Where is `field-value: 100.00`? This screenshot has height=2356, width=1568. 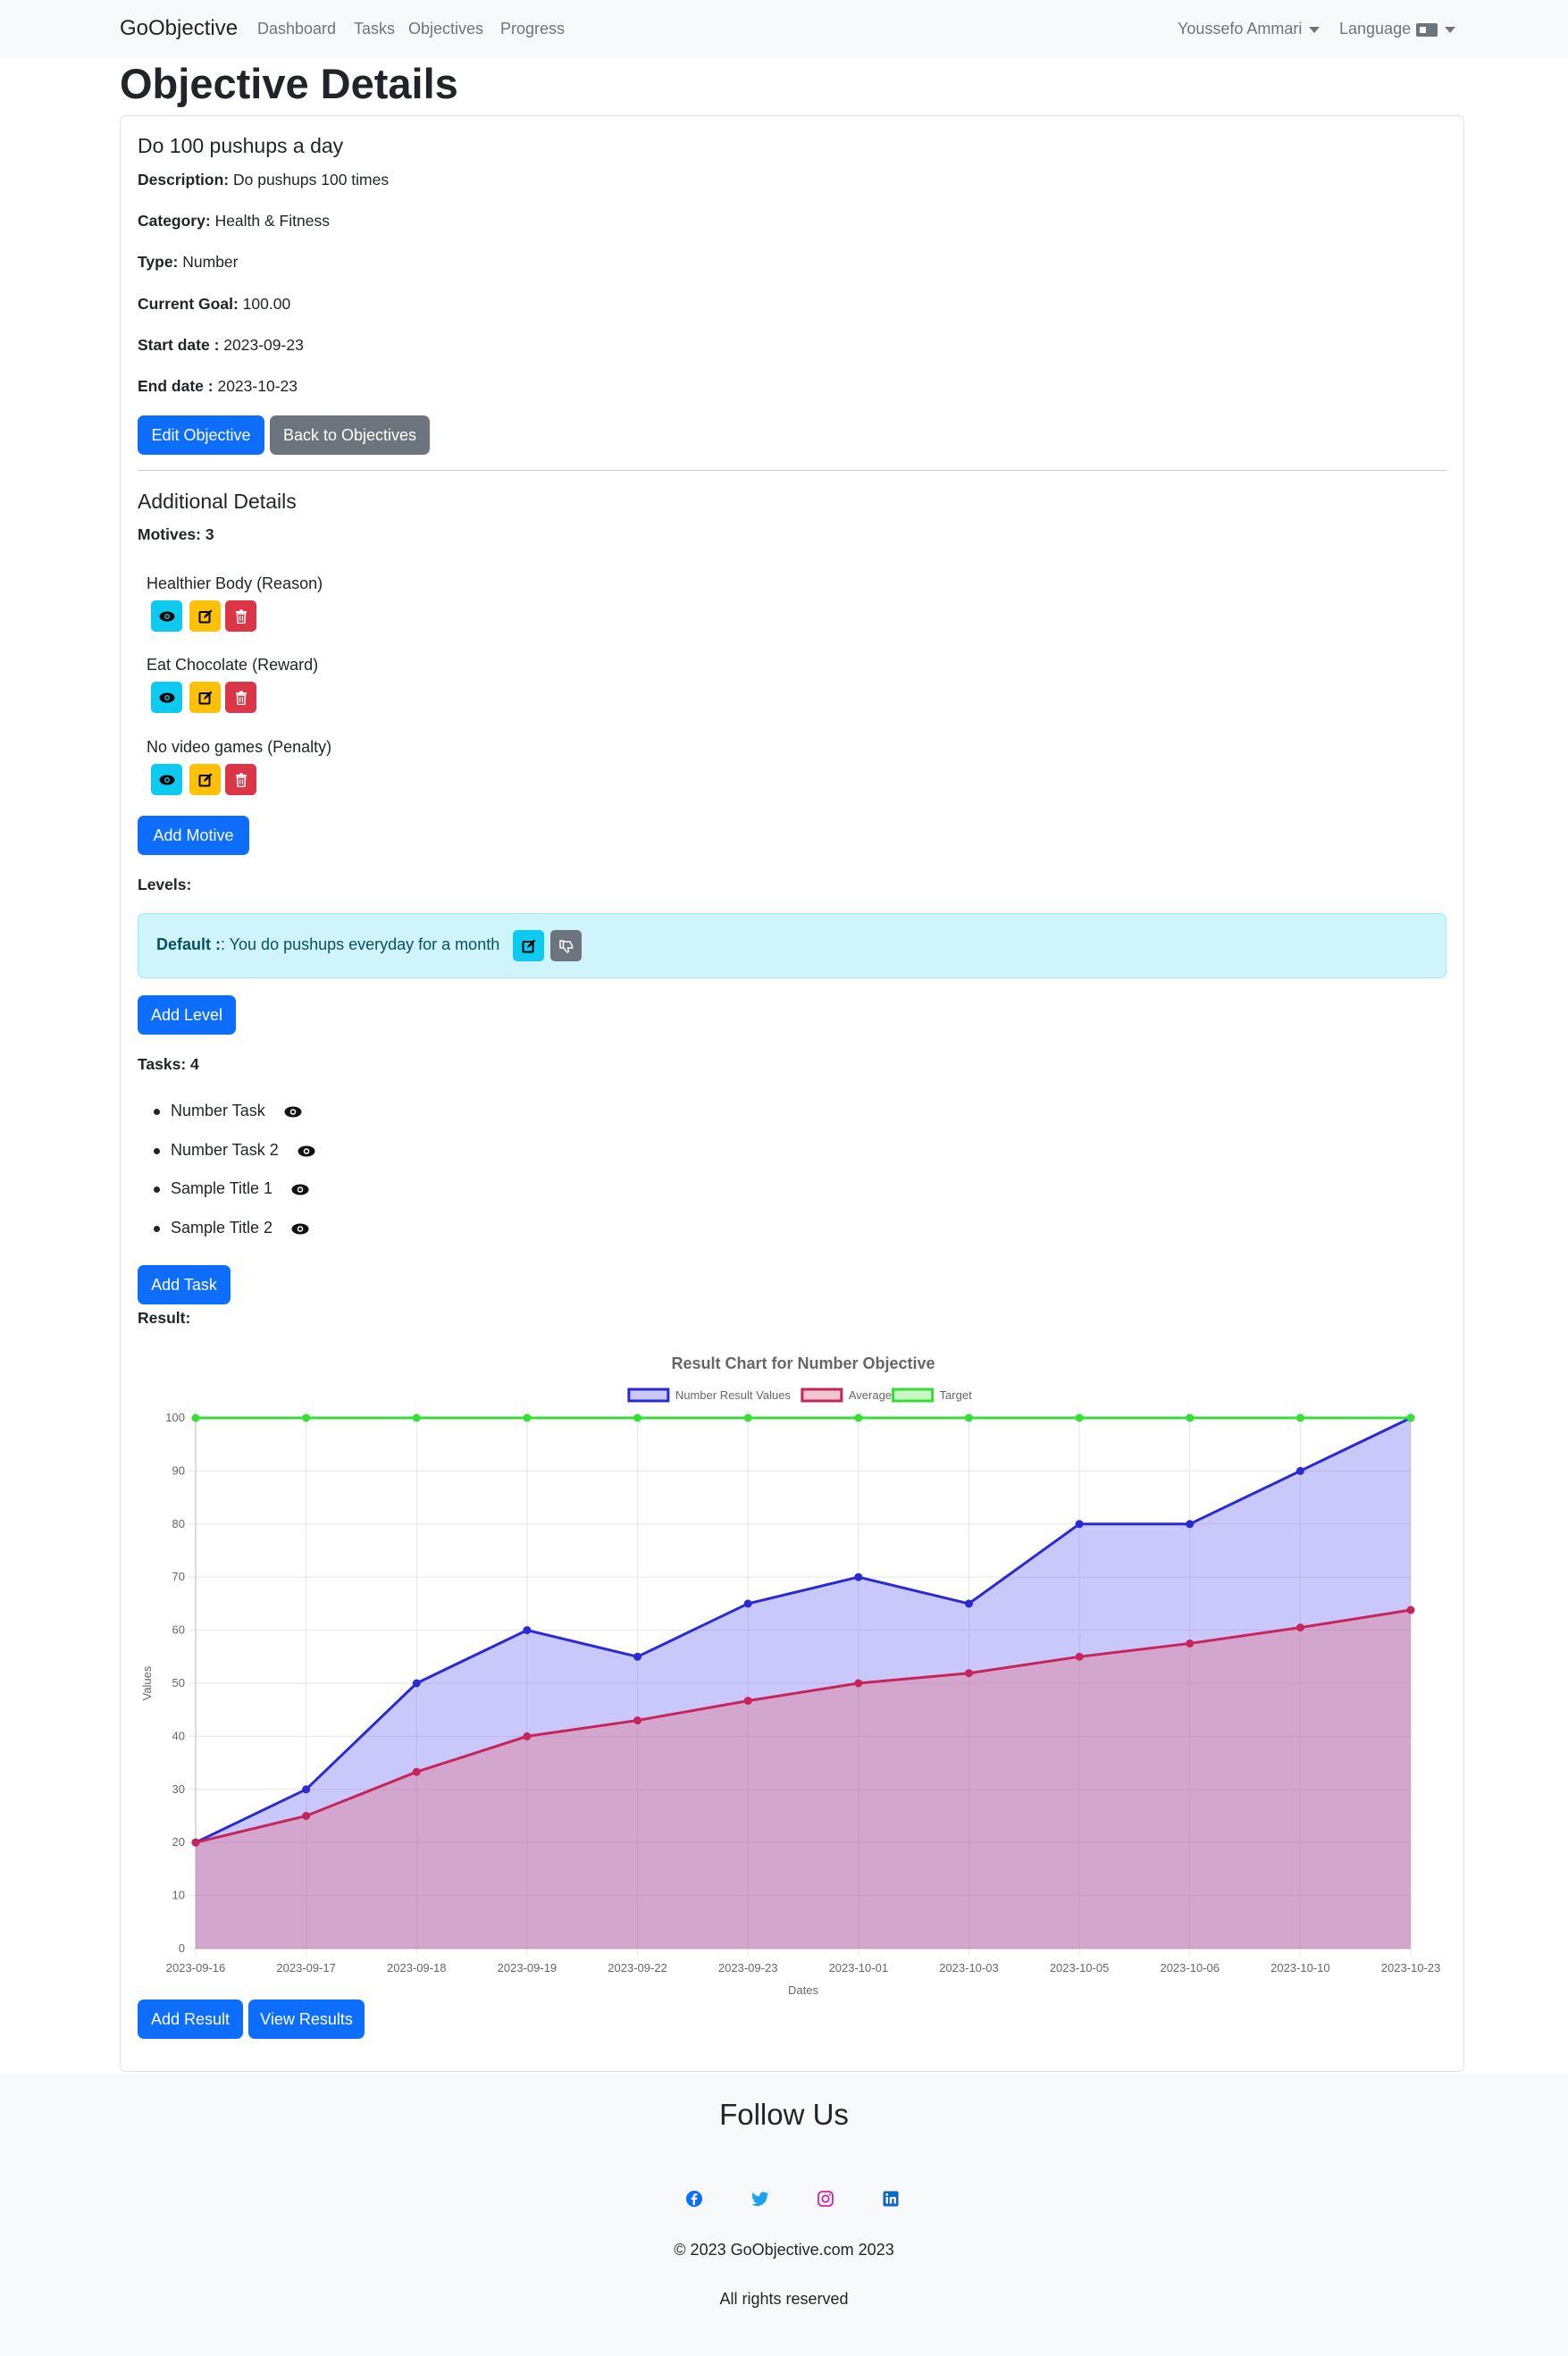
field-value: 100.00 is located at coordinates (266, 304).